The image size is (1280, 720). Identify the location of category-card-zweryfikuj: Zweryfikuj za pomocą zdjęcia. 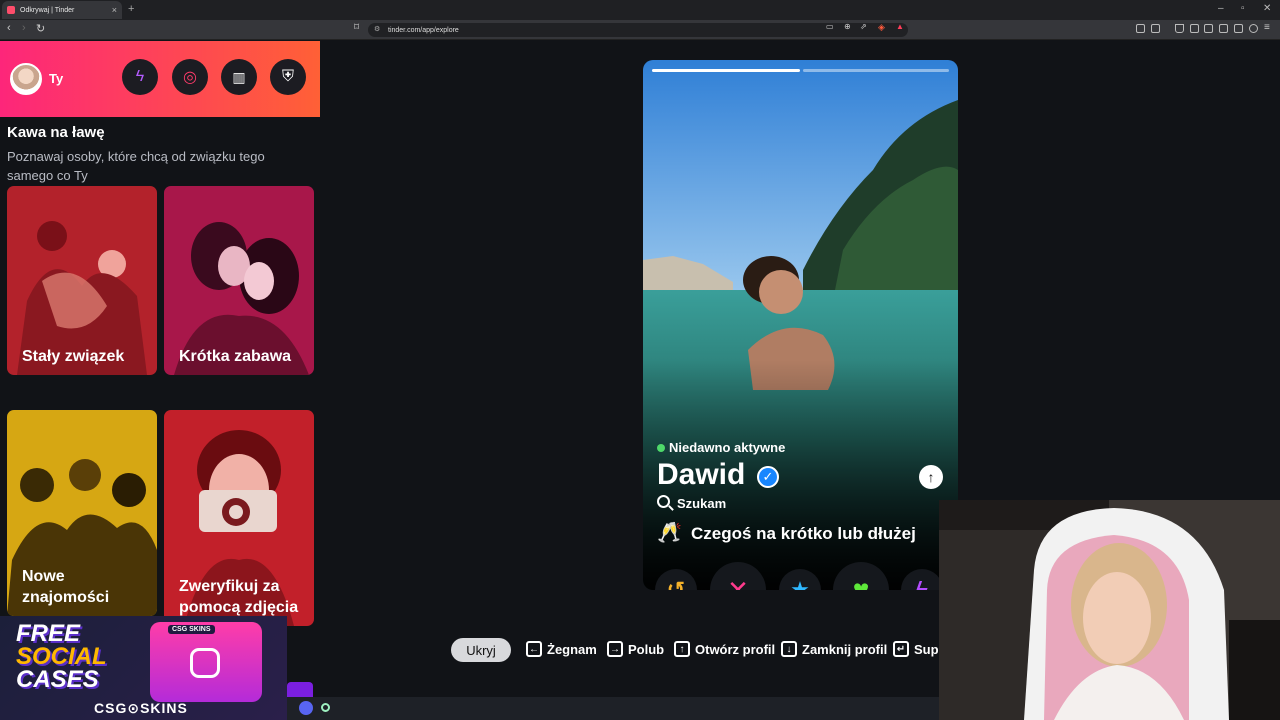
(239, 518).